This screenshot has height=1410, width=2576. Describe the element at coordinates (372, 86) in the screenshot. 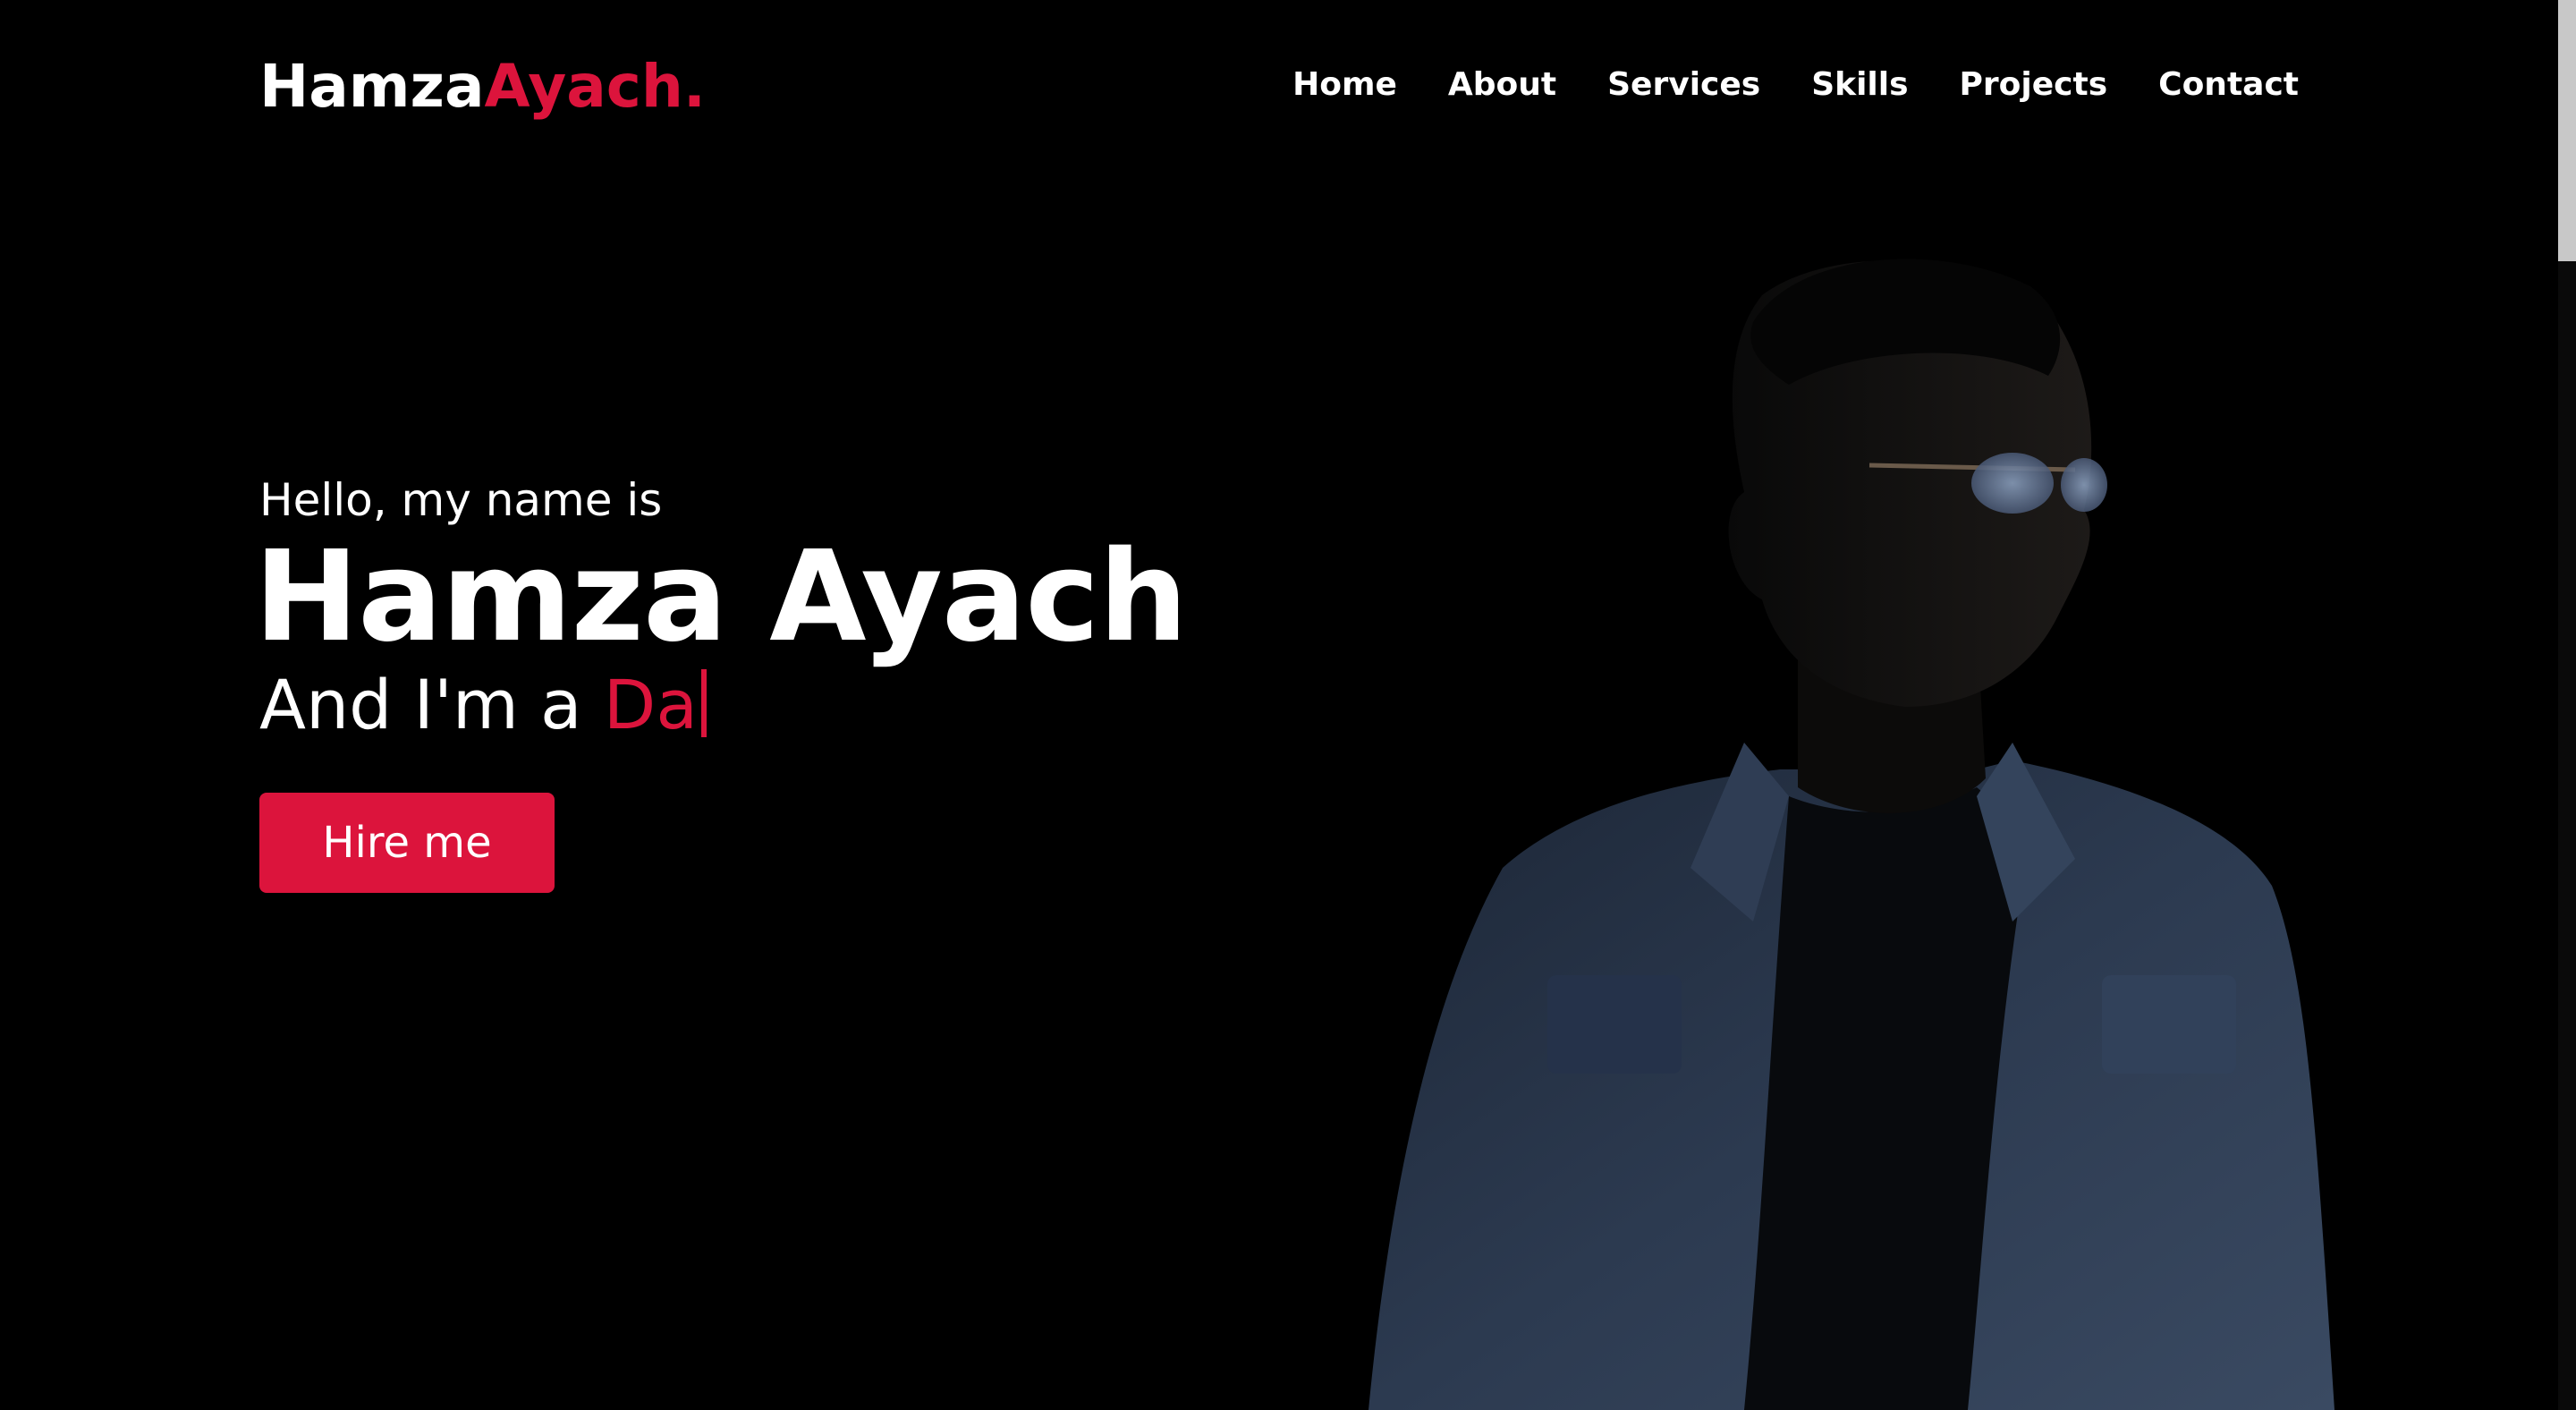

I see `brand-first: Hamza` at that location.